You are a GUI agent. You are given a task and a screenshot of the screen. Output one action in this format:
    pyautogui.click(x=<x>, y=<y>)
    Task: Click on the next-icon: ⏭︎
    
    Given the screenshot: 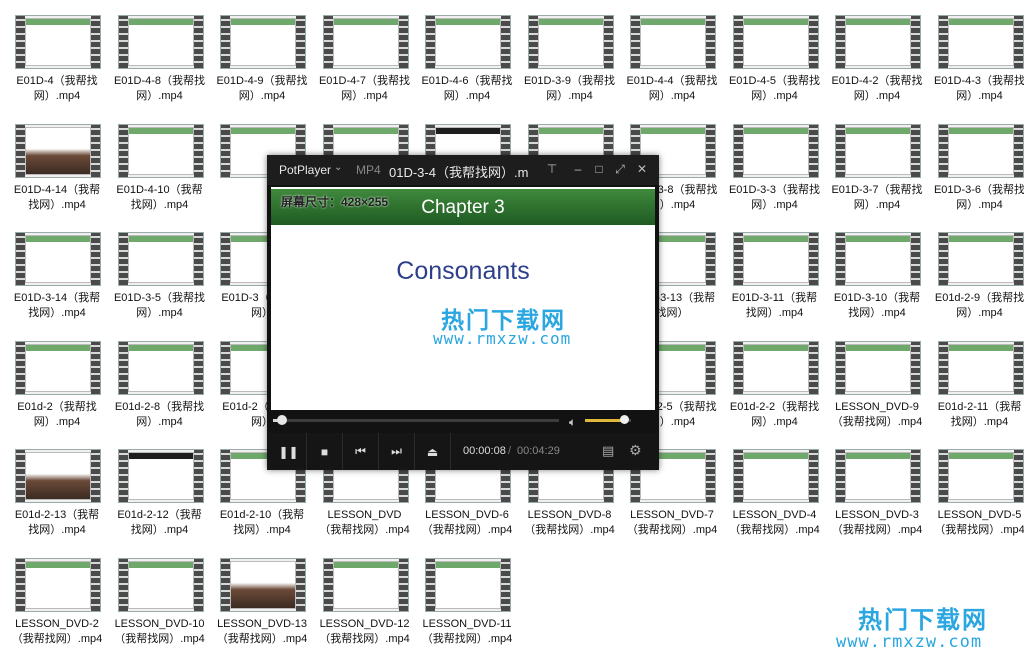 What is the action you would take?
    pyautogui.click(x=397, y=451)
    